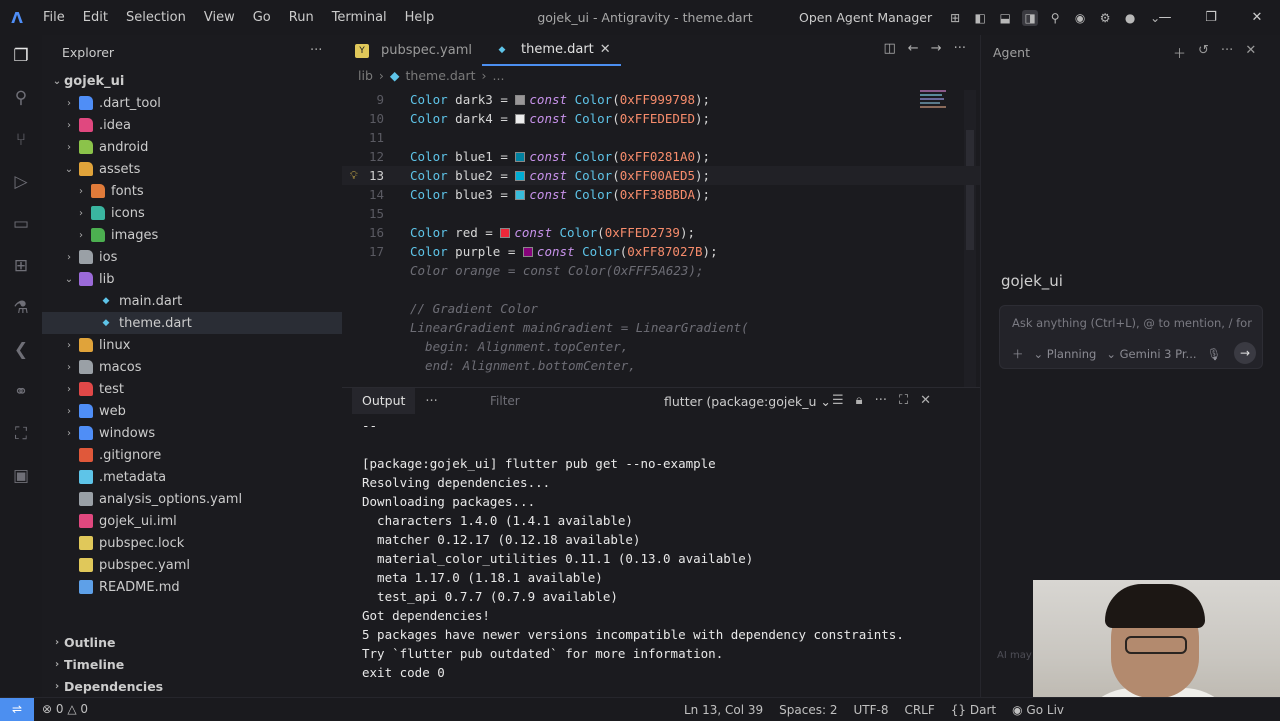  Describe the element at coordinates (95, 17) in the screenshot. I see `menu-edit: Edit` at that location.